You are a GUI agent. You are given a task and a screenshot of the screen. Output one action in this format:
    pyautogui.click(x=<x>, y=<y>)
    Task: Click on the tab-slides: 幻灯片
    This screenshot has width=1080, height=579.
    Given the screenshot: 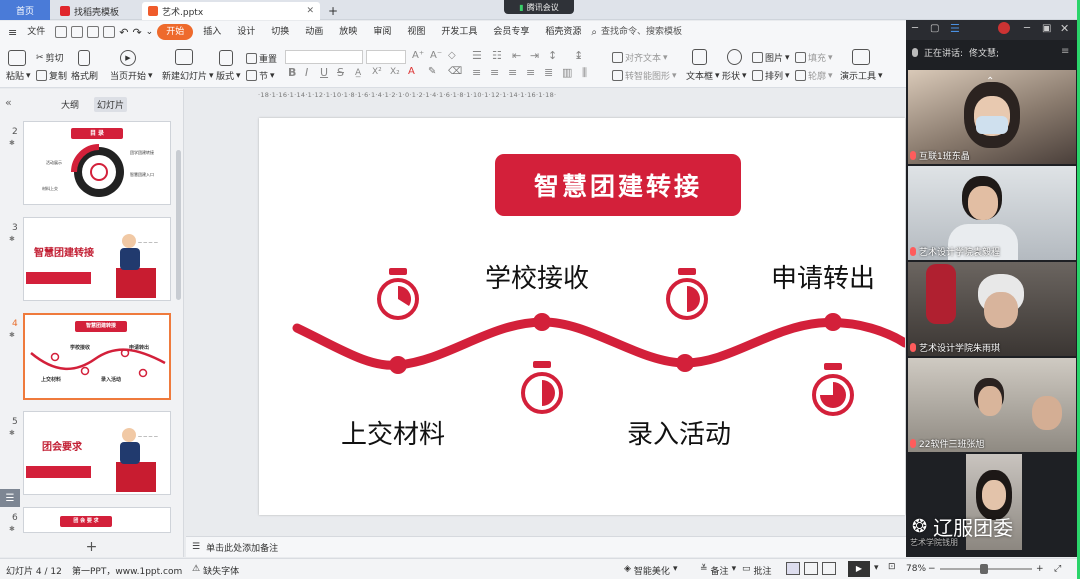 What is the action you would take?
    pyautogui.click(x=111, y=104)
    